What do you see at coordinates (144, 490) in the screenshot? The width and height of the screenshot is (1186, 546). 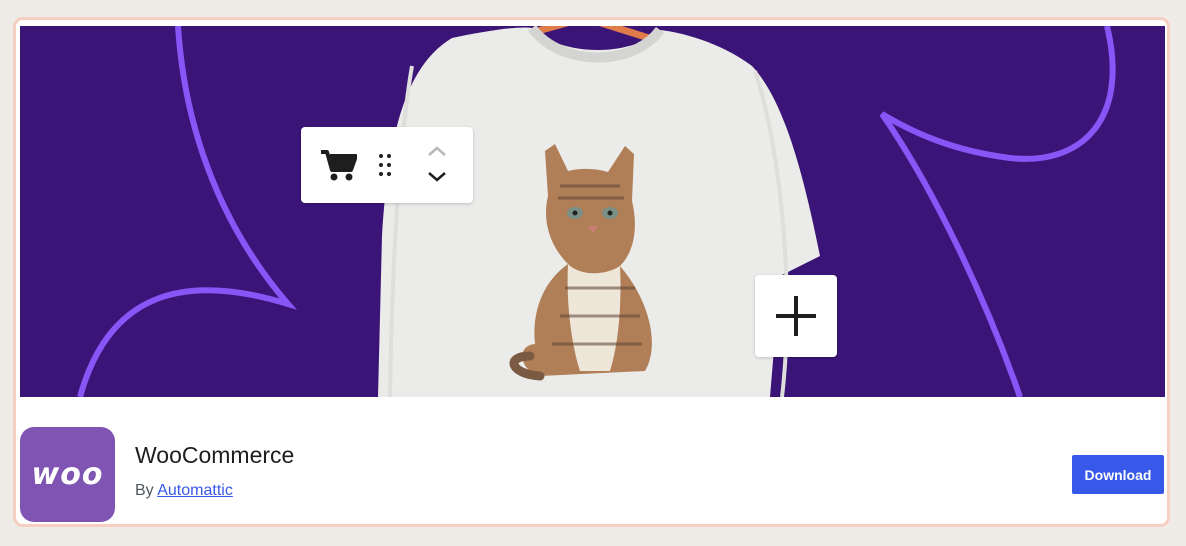 I see `author-prefix: By` at bounding box center [144, 490].